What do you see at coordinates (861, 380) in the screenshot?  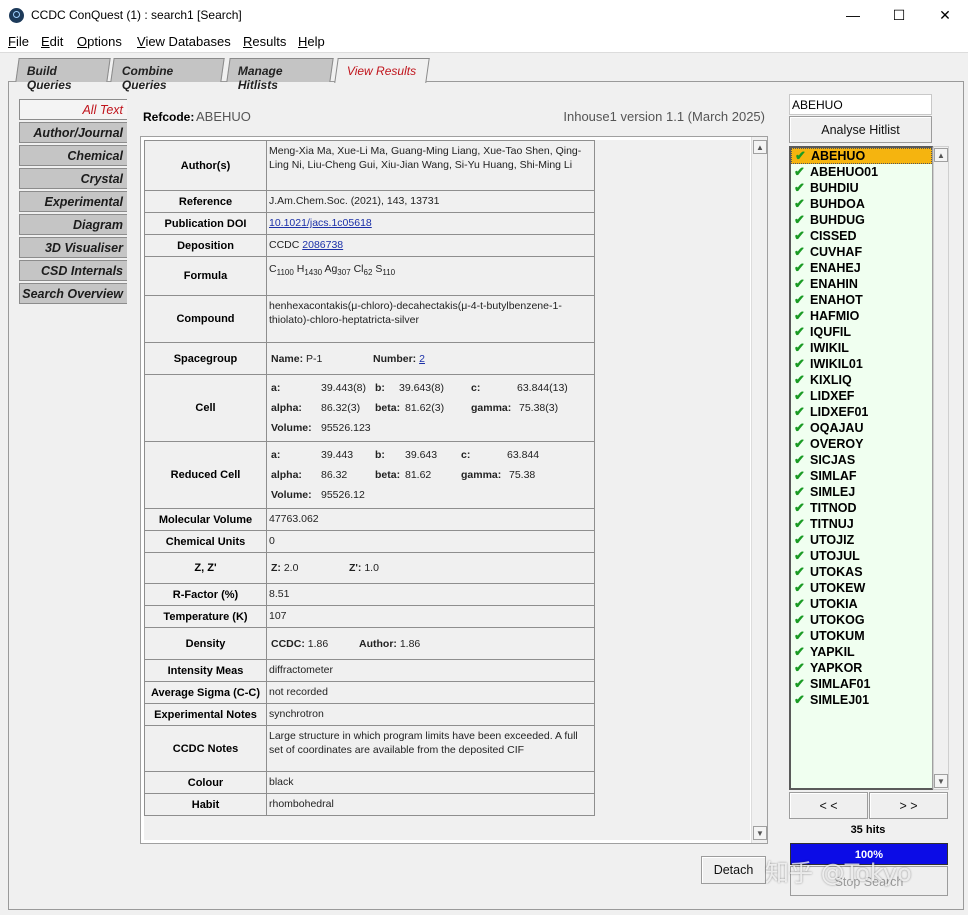 I see `hitlist-item: ✔ KIXLIQ` at bounding box center [861, 380].